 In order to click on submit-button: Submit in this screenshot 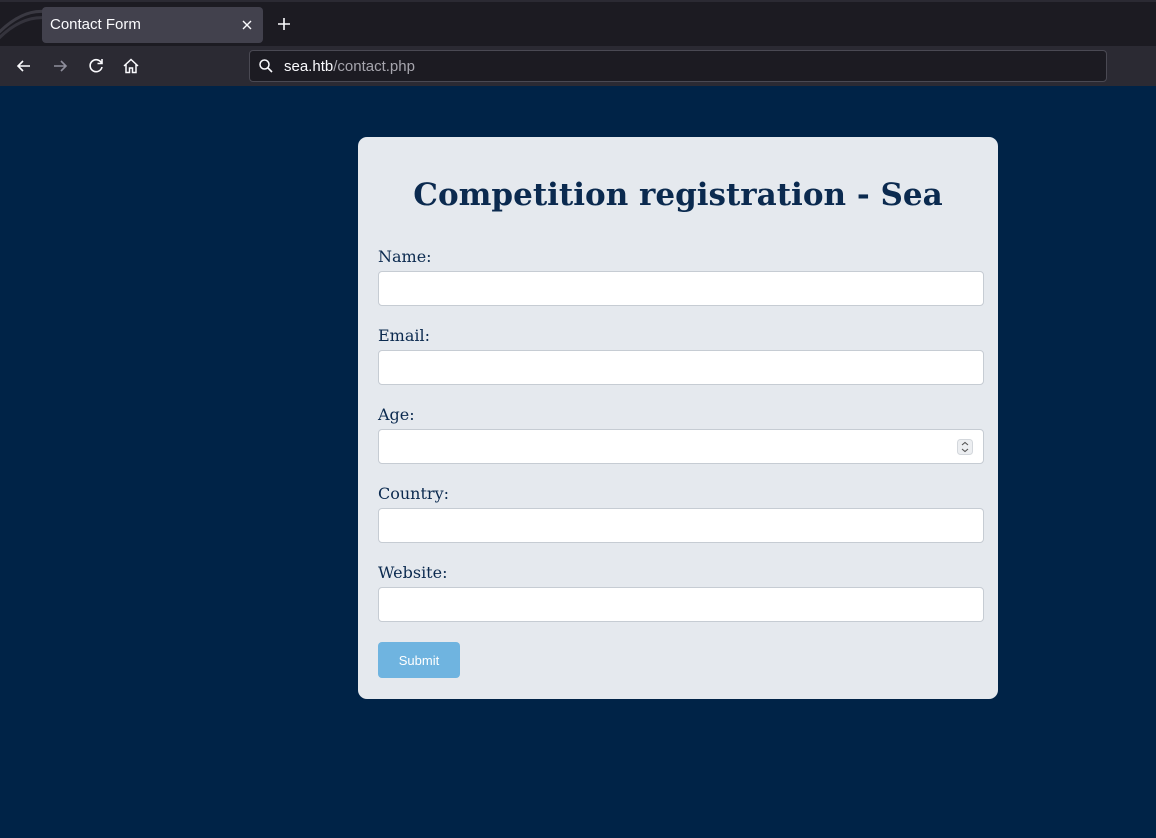, I will do `click(419, 660)`.